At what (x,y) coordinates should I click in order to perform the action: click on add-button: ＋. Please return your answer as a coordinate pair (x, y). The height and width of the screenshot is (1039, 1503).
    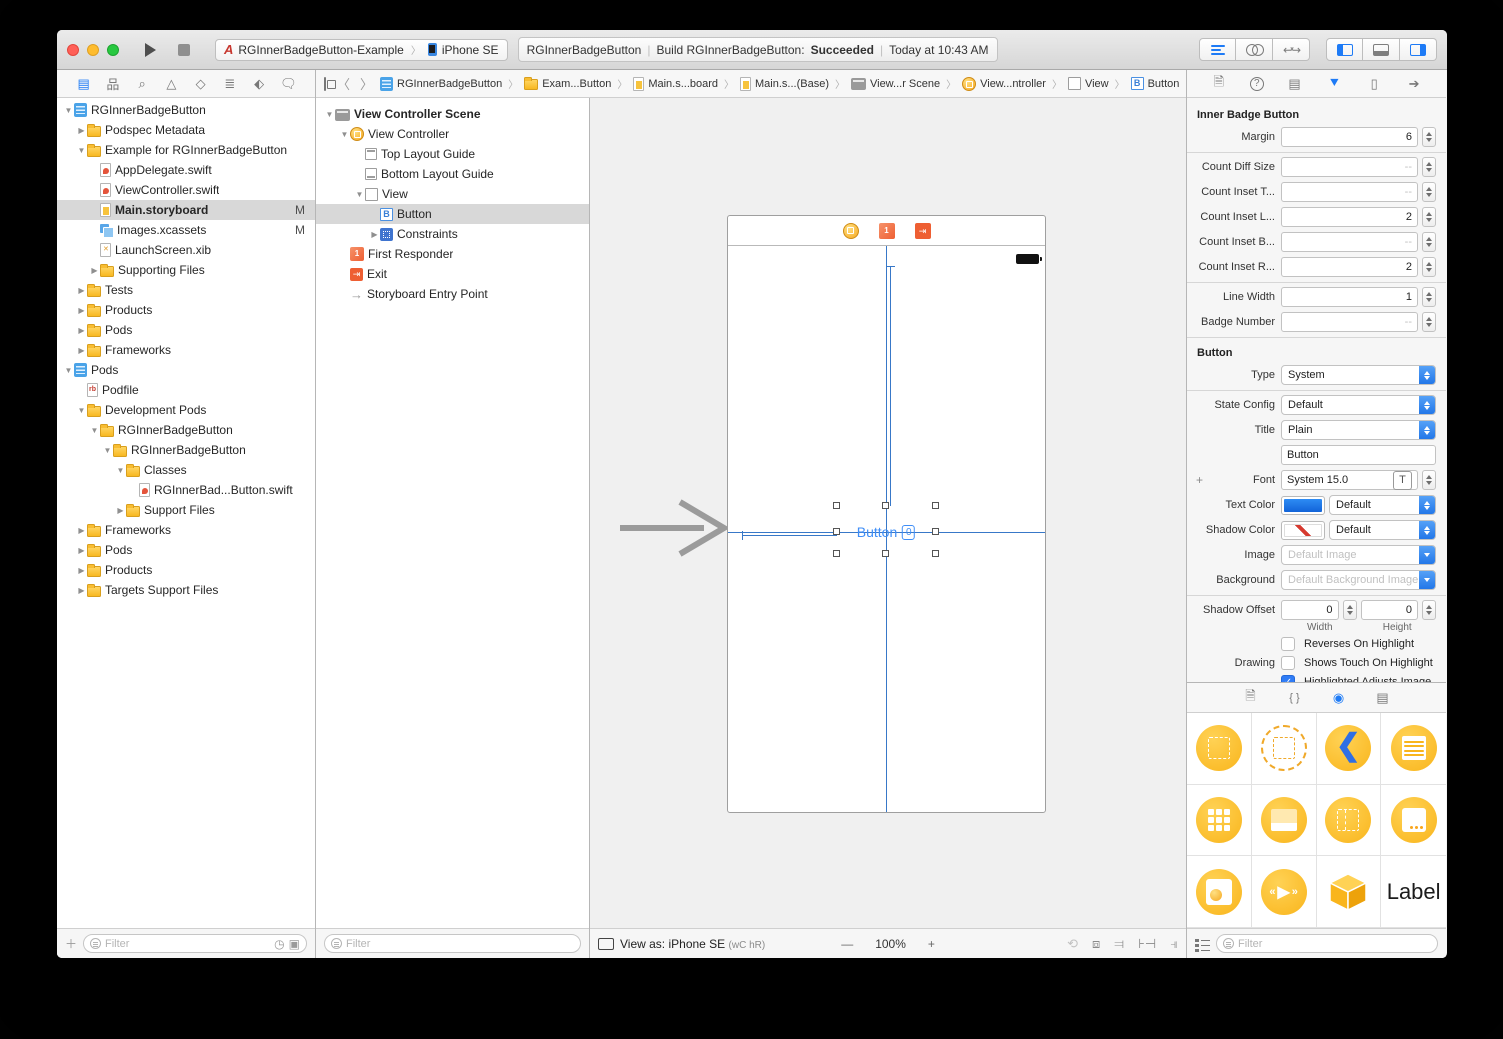
    Looking at the image, I should click on (71, 943).